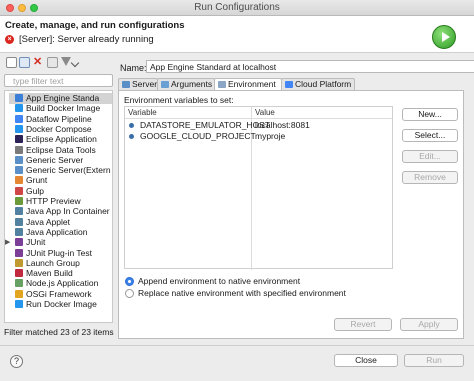  I want to click on cloud-platform-icon, so click(289, 84).